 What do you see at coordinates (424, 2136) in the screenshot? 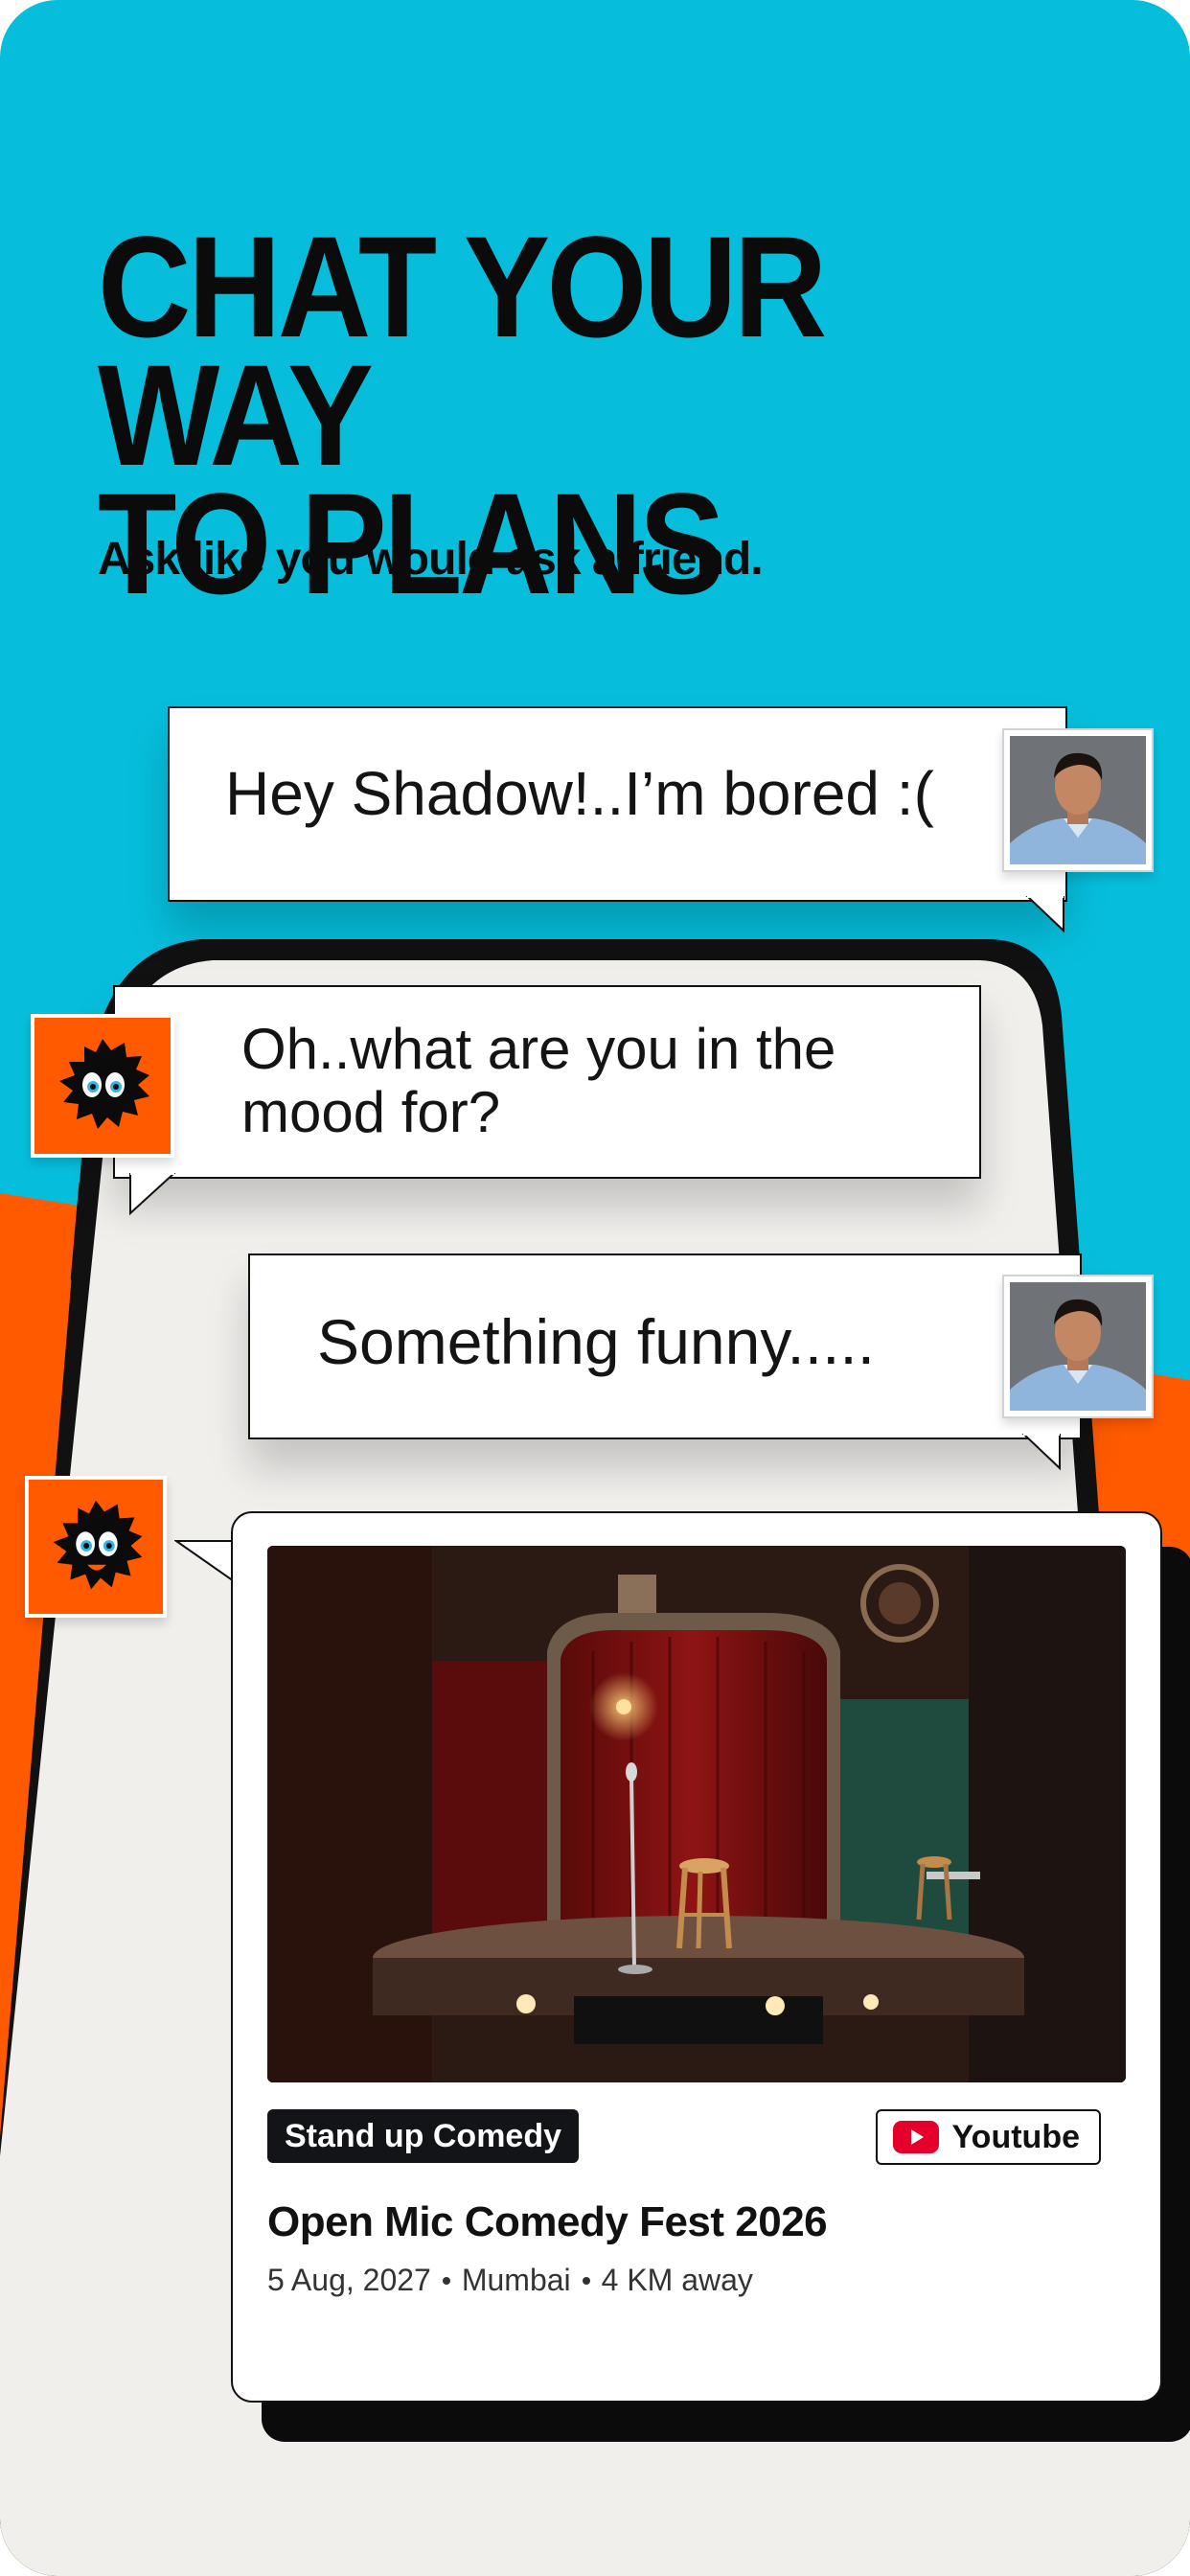
I see `category-tag: Stand up Comedy` at bounding box center [424, 2136].